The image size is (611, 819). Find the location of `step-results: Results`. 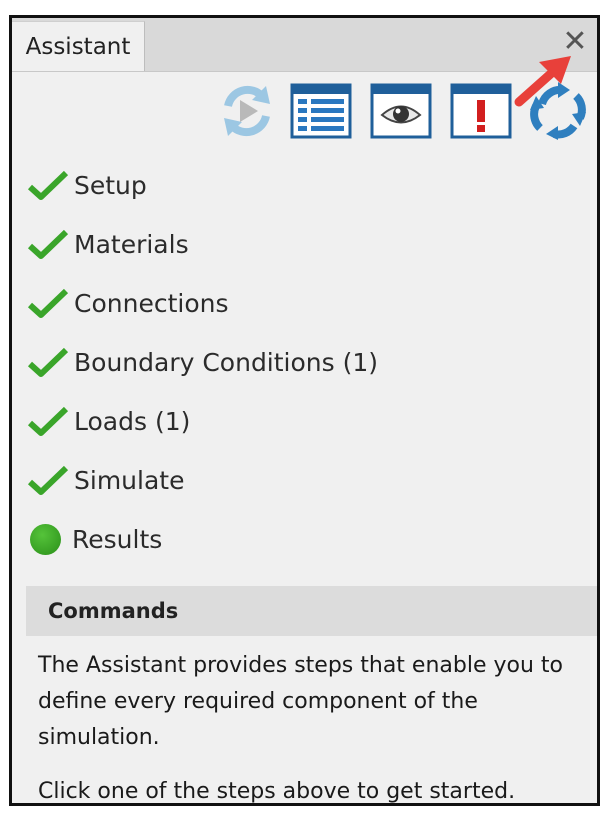

step-results: Results is located at coordinates (94, 539).